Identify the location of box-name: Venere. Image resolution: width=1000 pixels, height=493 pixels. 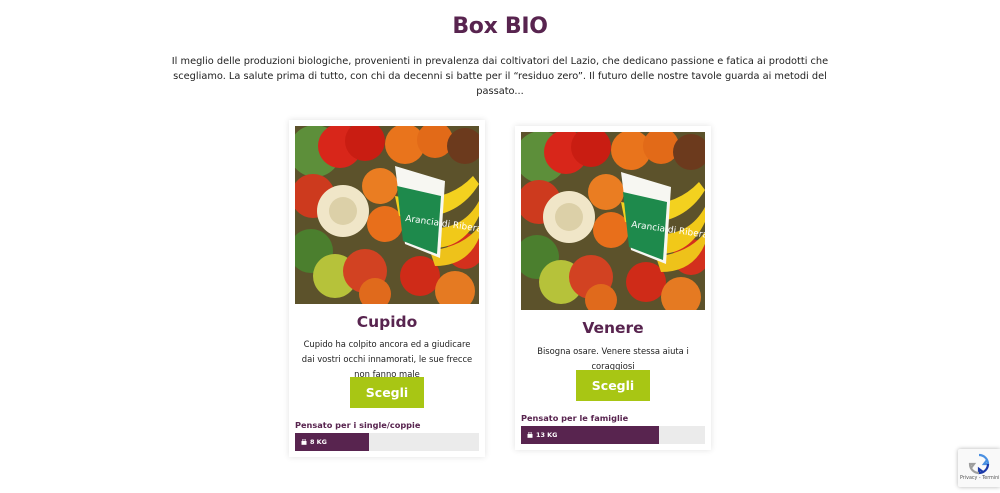
(613, 328).